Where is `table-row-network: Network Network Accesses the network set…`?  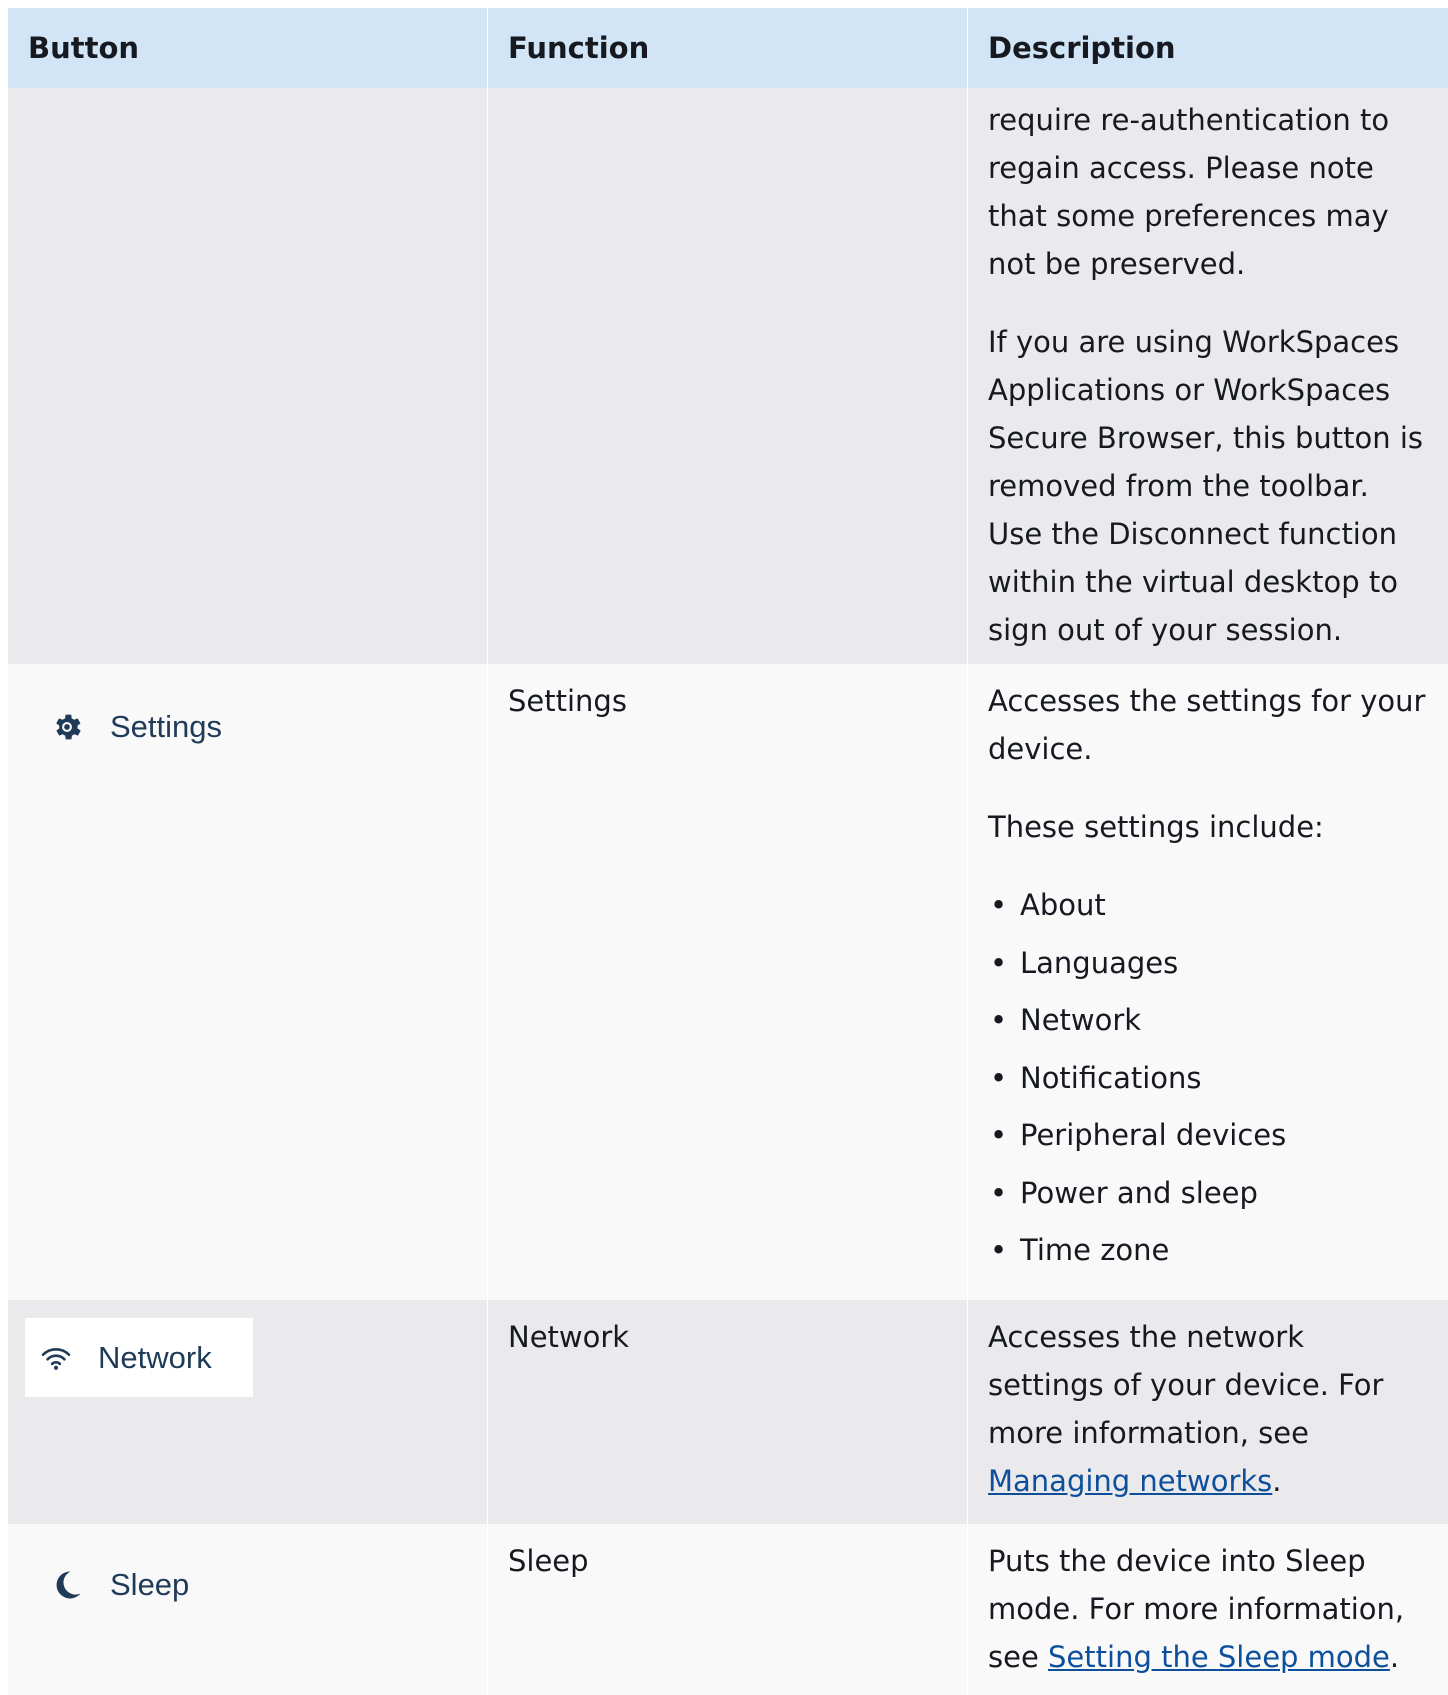
table-row-network: Network Network Accesses the network set… is located at coordinates (728, 1412).